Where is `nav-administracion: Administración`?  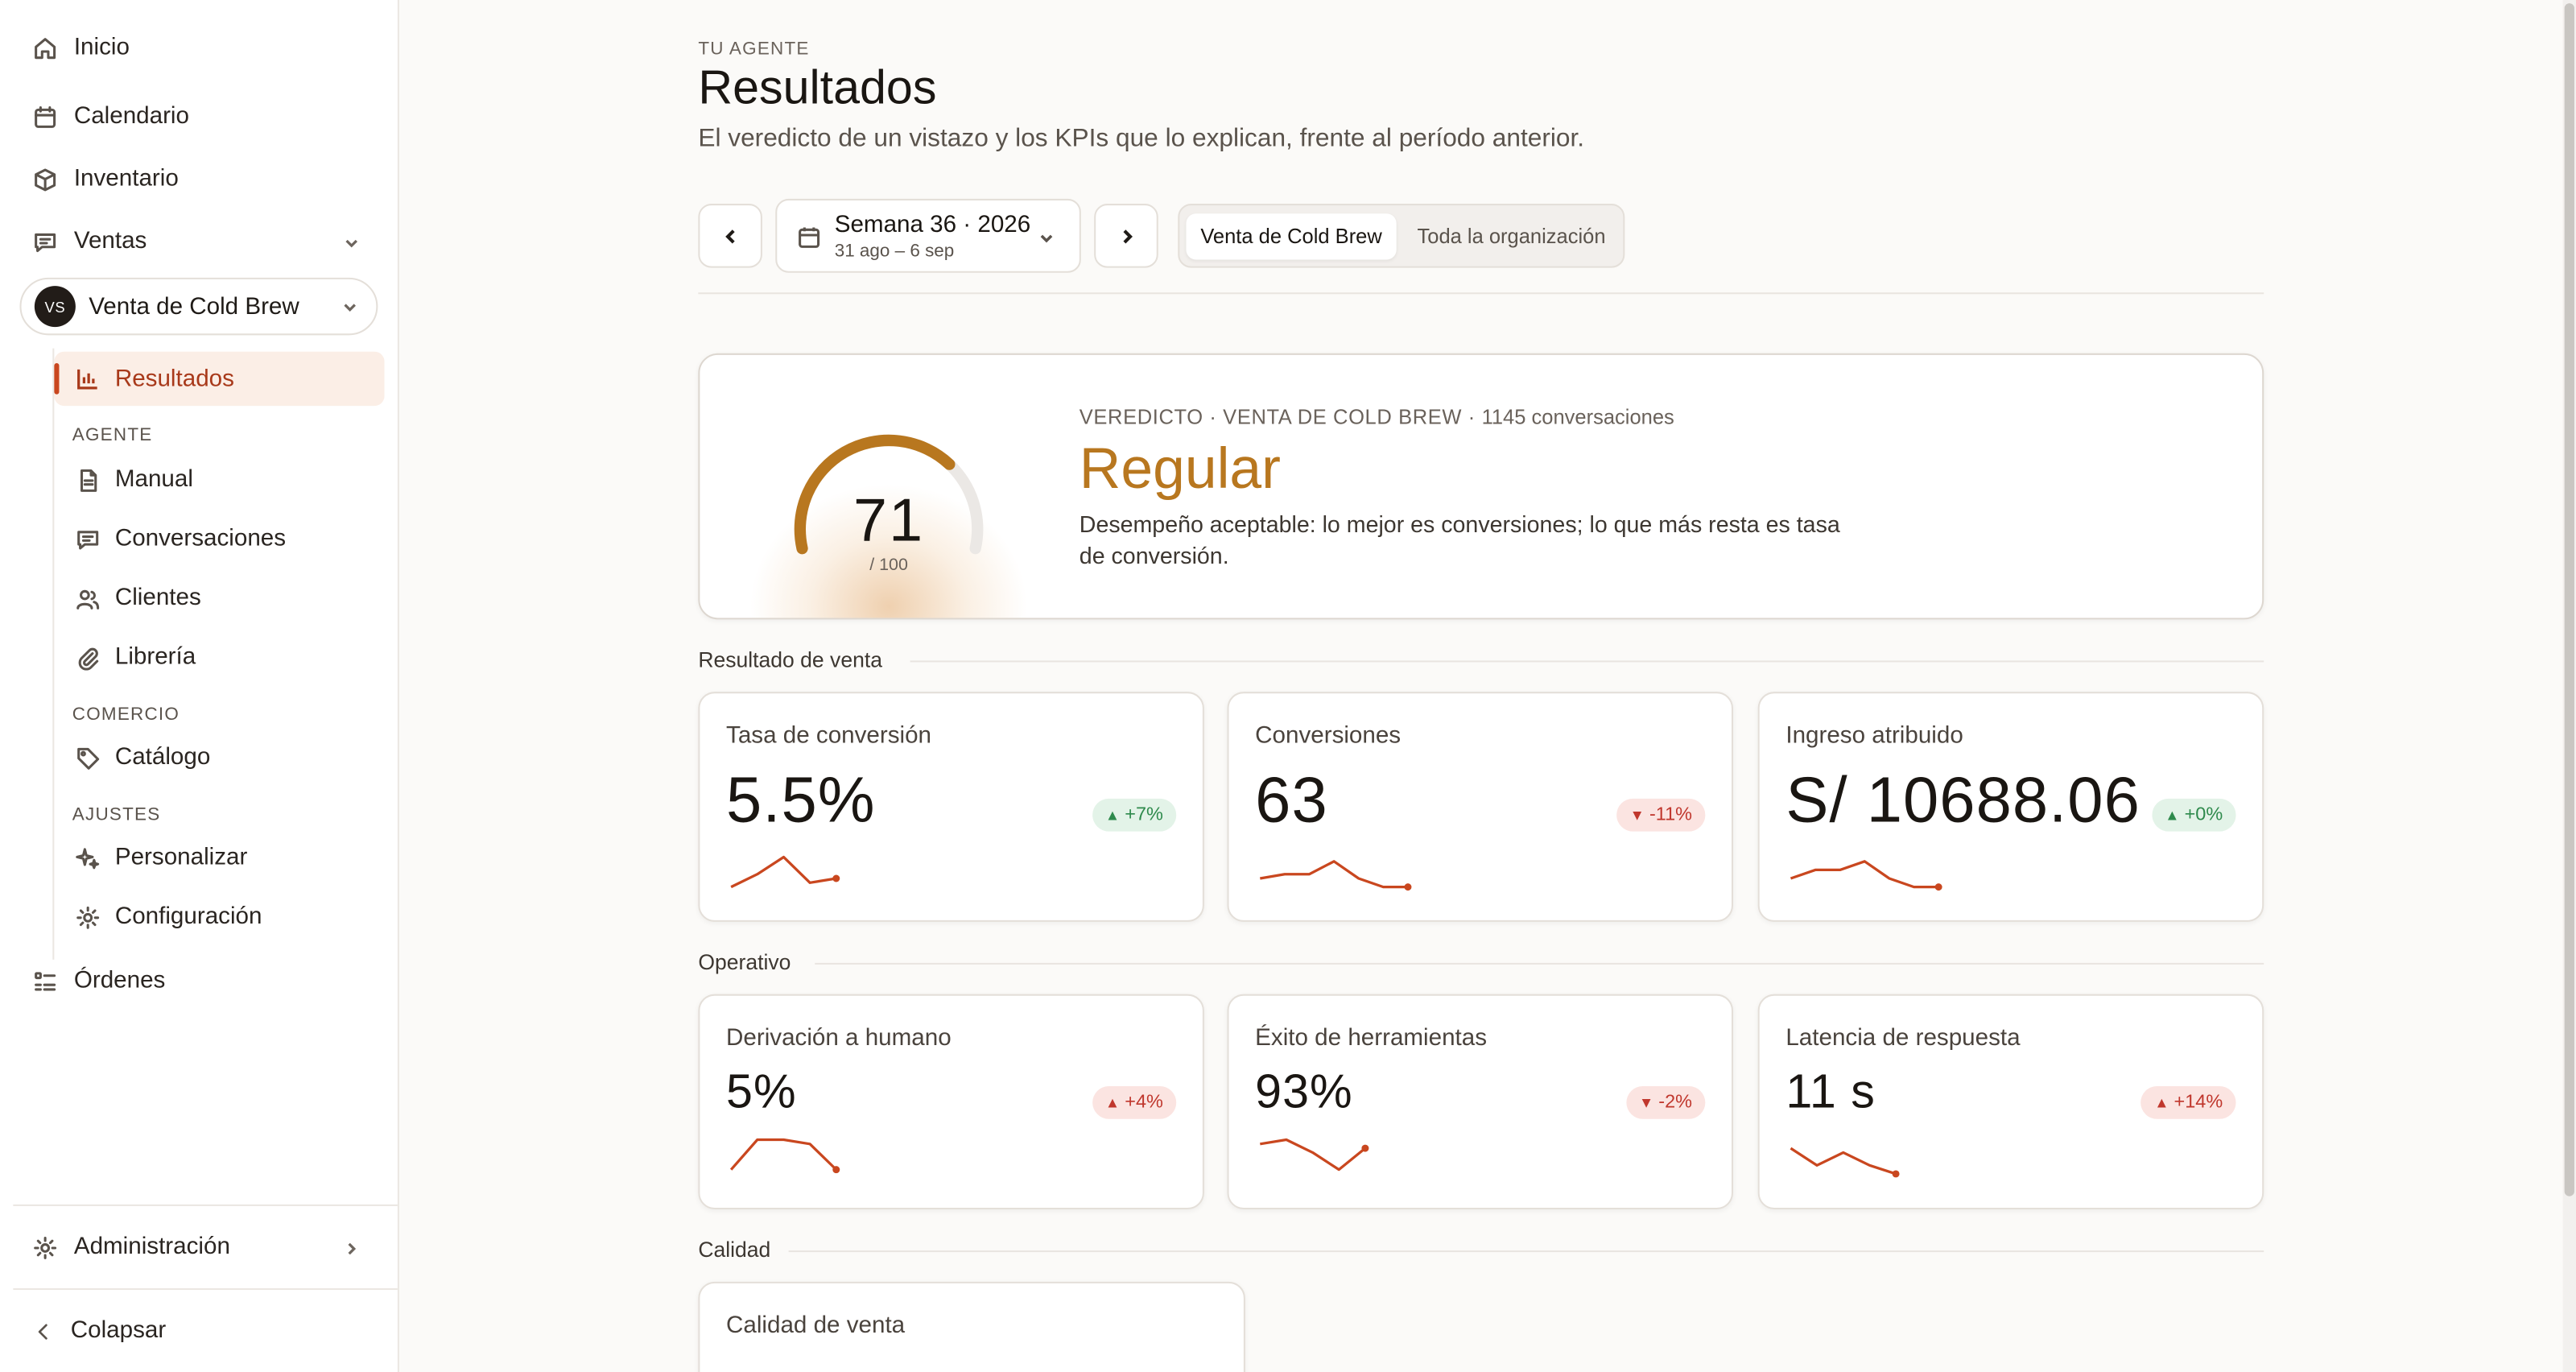
nav-administracion: Administración is located at coordinates (205, 1247).